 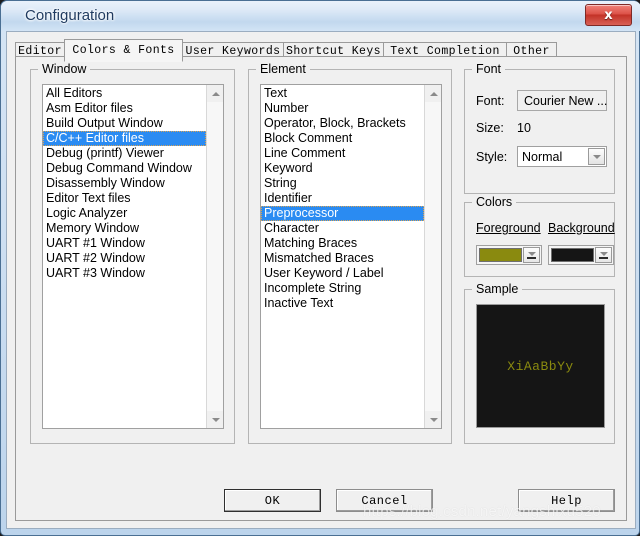 What do you see at coordinates (562, 156) in the screenshot?
I see `style-select: Normal` at bounding box center [562, 156].